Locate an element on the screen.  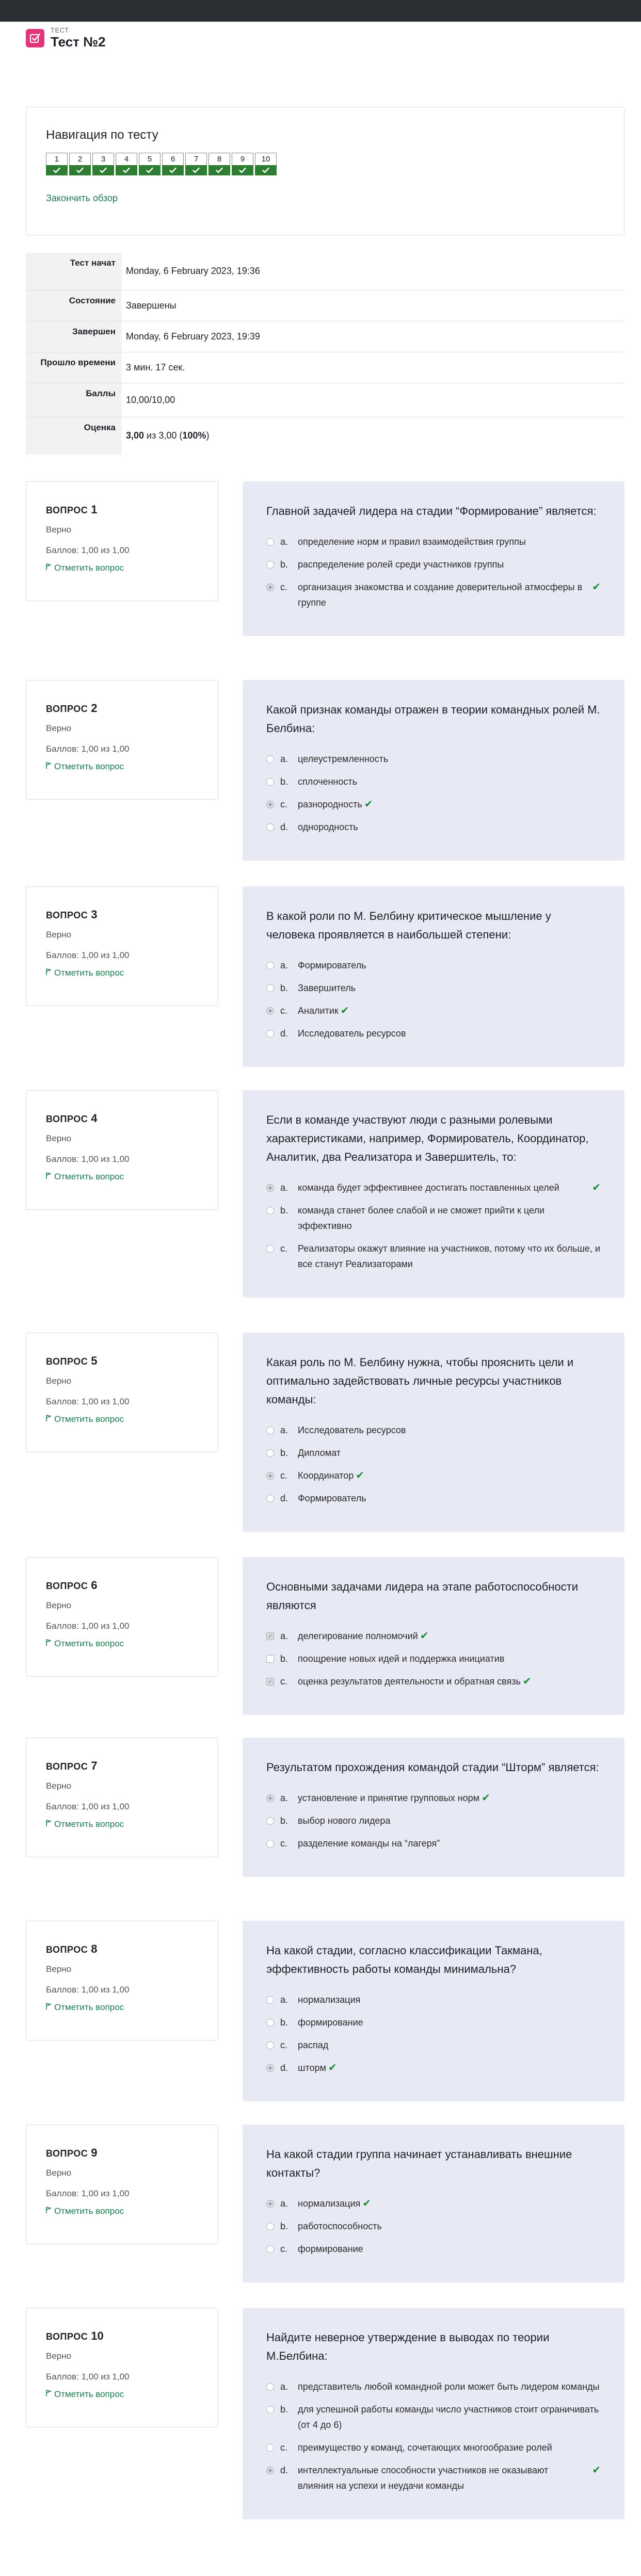
nav-question-button: 3 is located at coordinates (103, 164).